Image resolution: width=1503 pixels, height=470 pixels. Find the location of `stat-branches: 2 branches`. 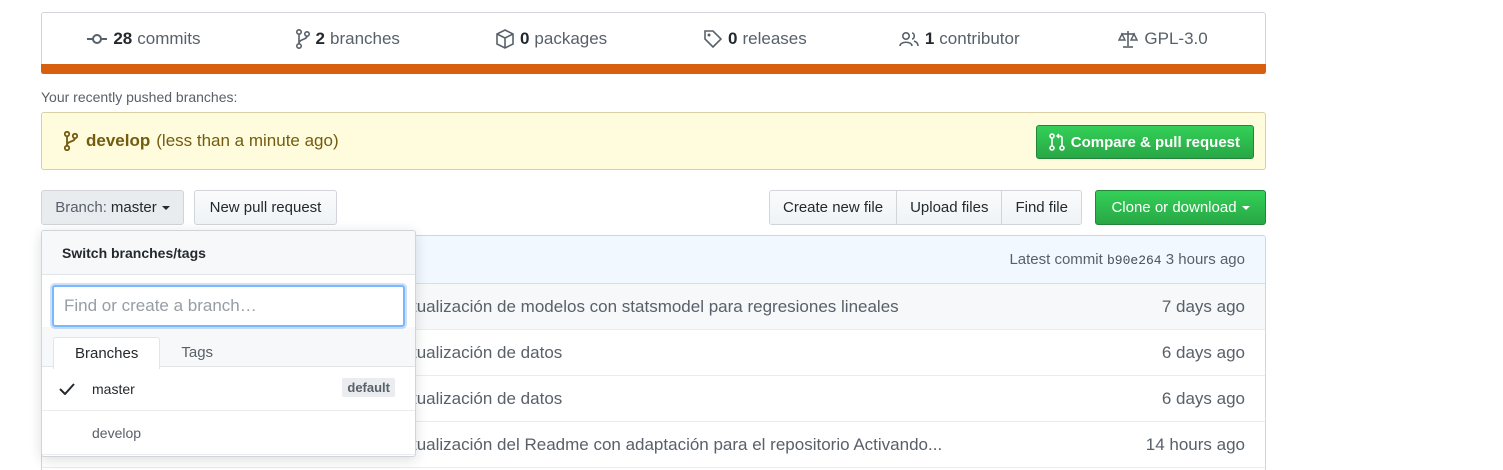

stat-branches: 2 branches is located at coordinates (348, 39).